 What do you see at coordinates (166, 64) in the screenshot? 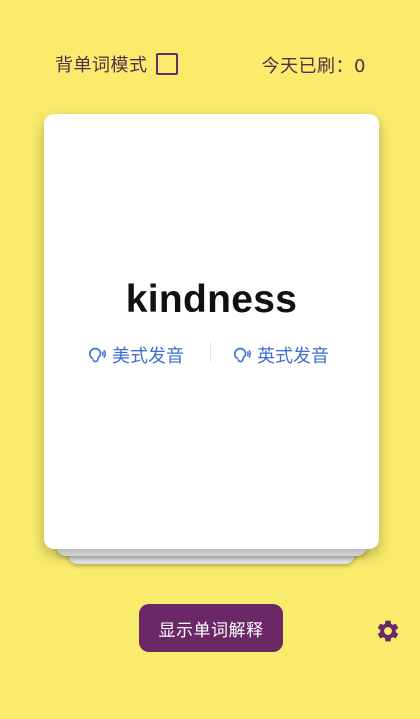
I see `word-mode-checkbox` at bounding box center [166, 64].